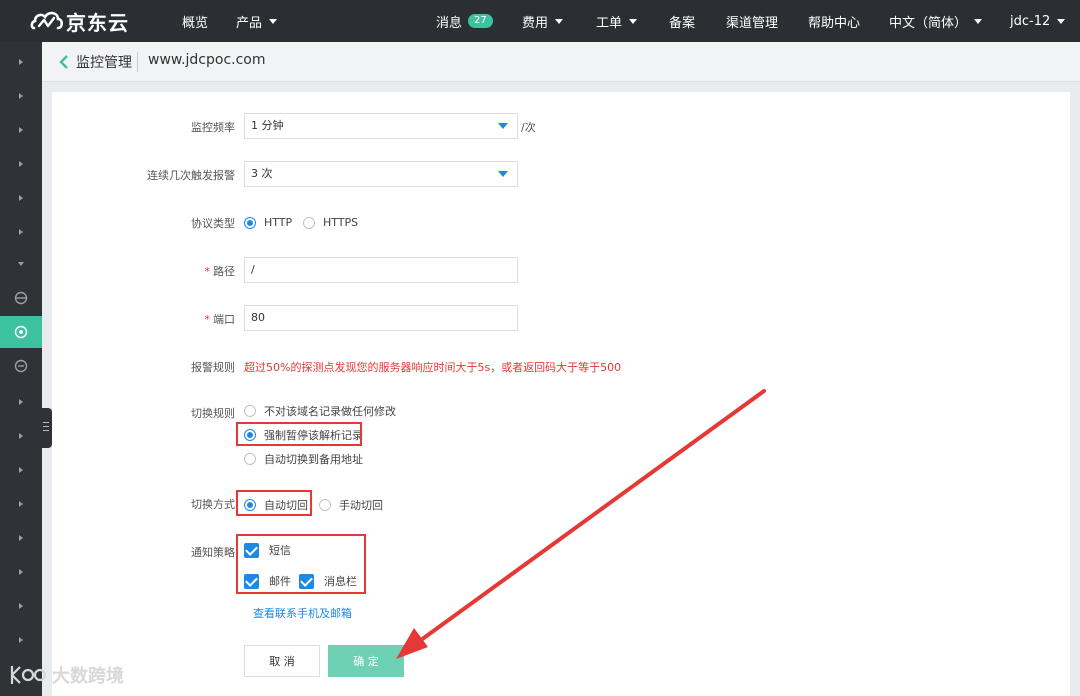 Image resolution: width=1080 pixels, height=696 pixels. What do you see at coordinates (224, 271) in the screenshot?
I see `path-label-text: 路径` at bounding box center [224, 271].